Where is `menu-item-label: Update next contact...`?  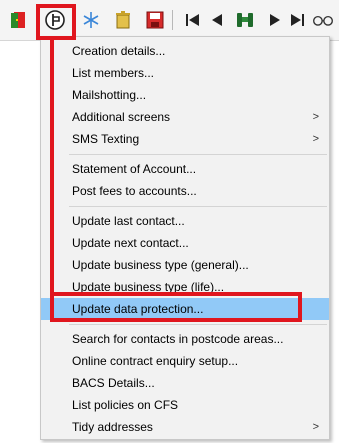
menu-item-label: Update next contact... is located at coordinates (130, 243).